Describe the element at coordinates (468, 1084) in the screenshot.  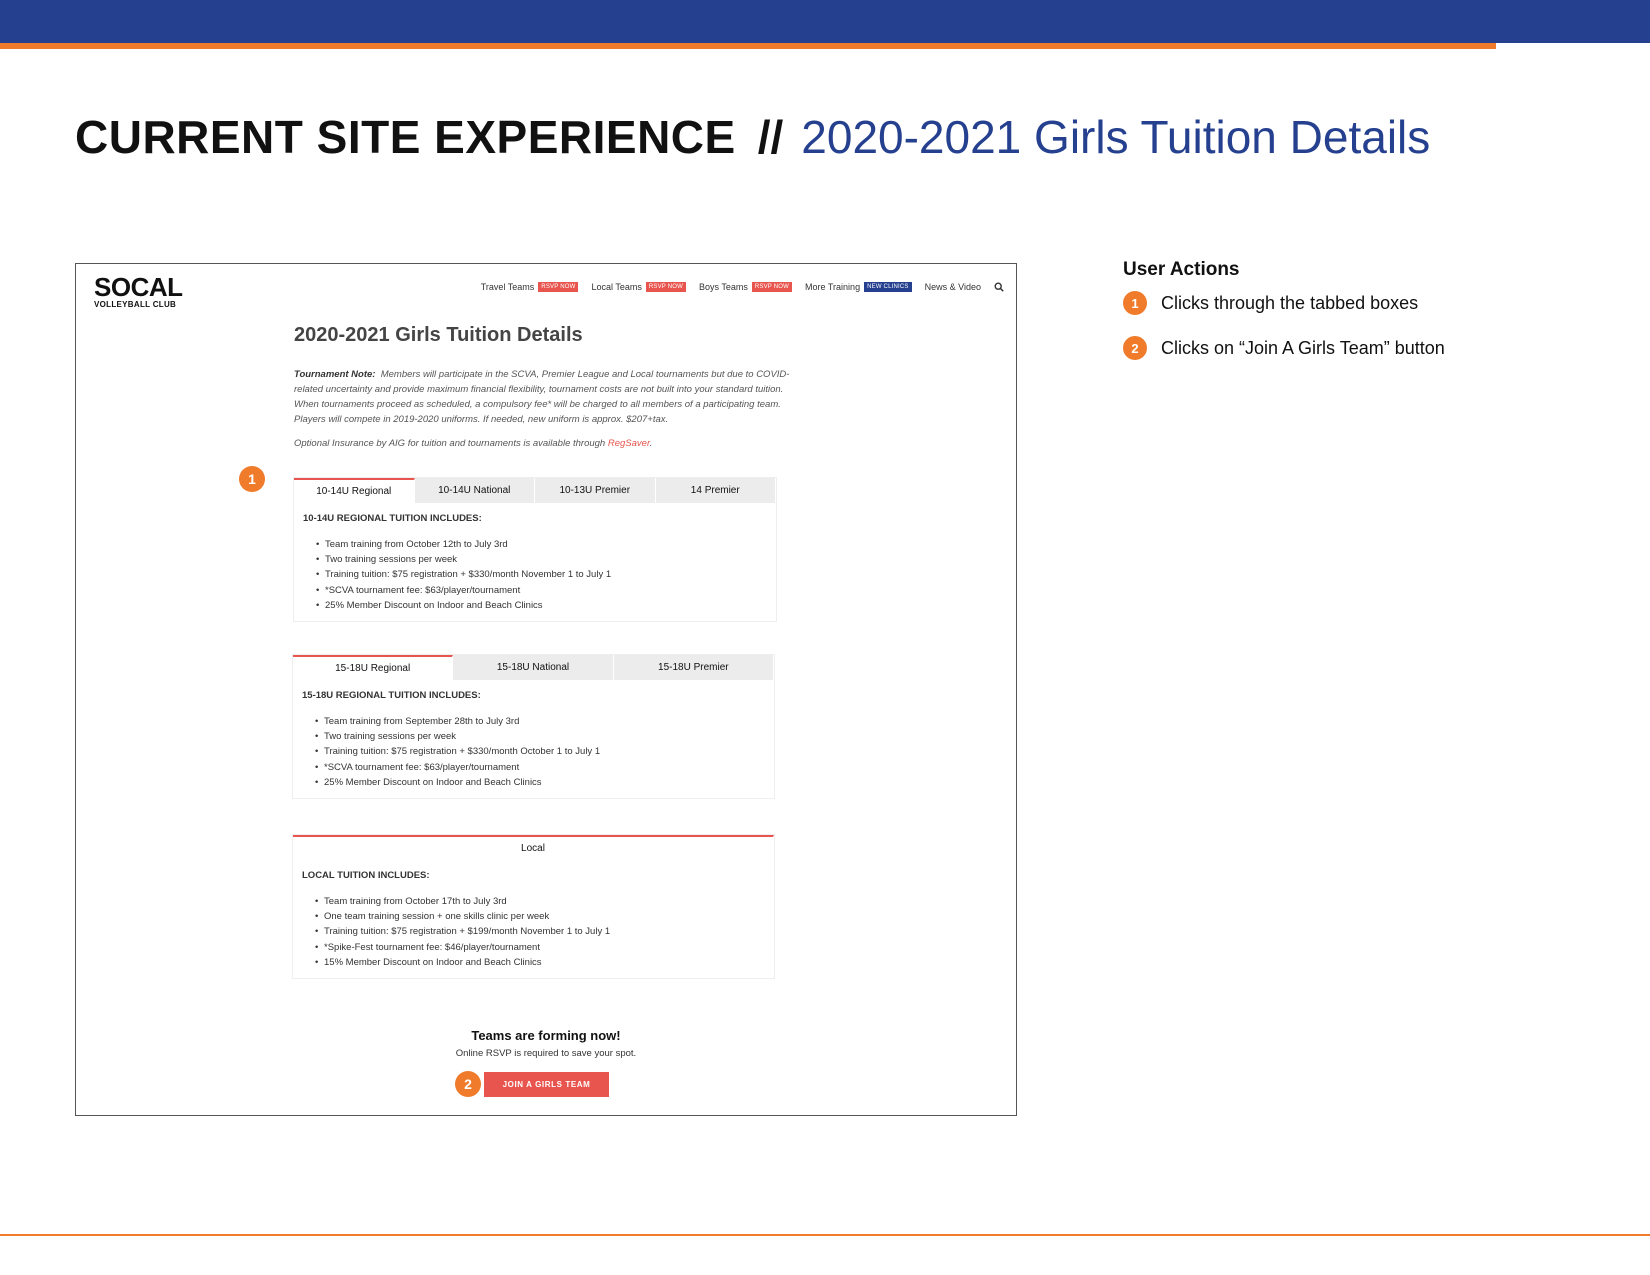
I see `step-marker-2: 2` at that location.